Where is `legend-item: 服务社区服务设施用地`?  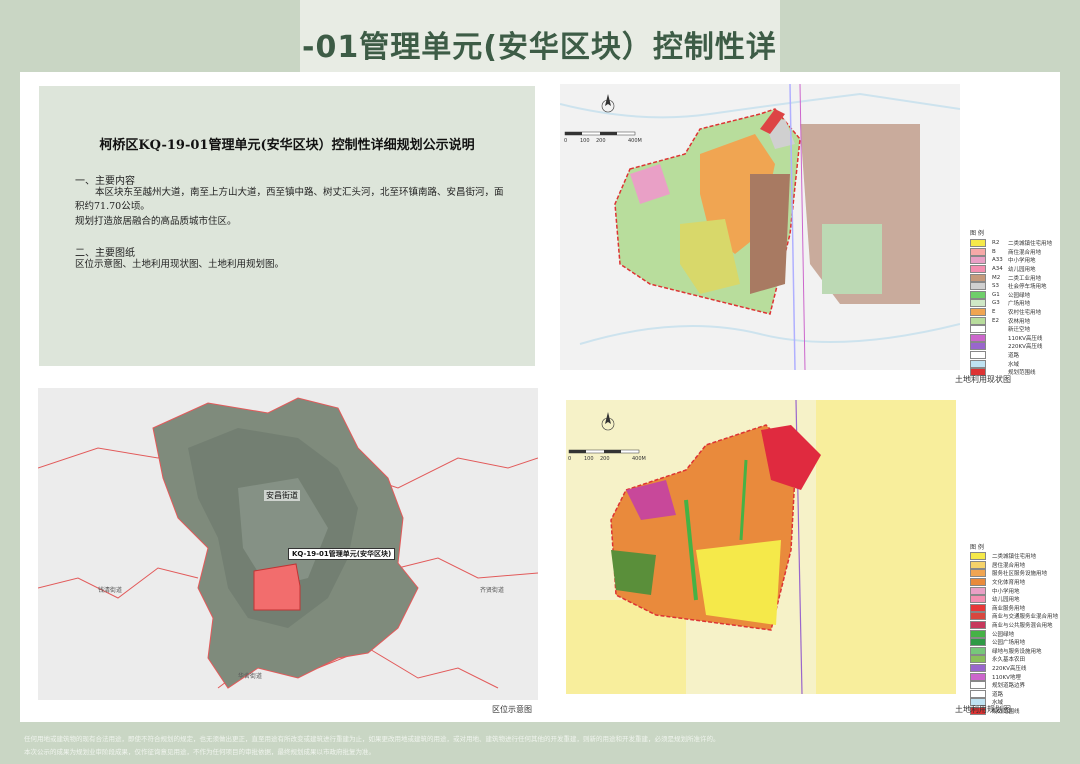 legend-item: 服务社区服务设施用地 is located at coordinates (1014, 573).